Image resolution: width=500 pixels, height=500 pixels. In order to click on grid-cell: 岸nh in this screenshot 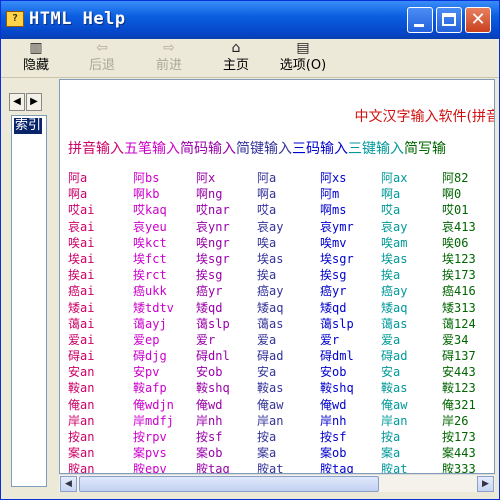, I will do `click(333, 420)`.